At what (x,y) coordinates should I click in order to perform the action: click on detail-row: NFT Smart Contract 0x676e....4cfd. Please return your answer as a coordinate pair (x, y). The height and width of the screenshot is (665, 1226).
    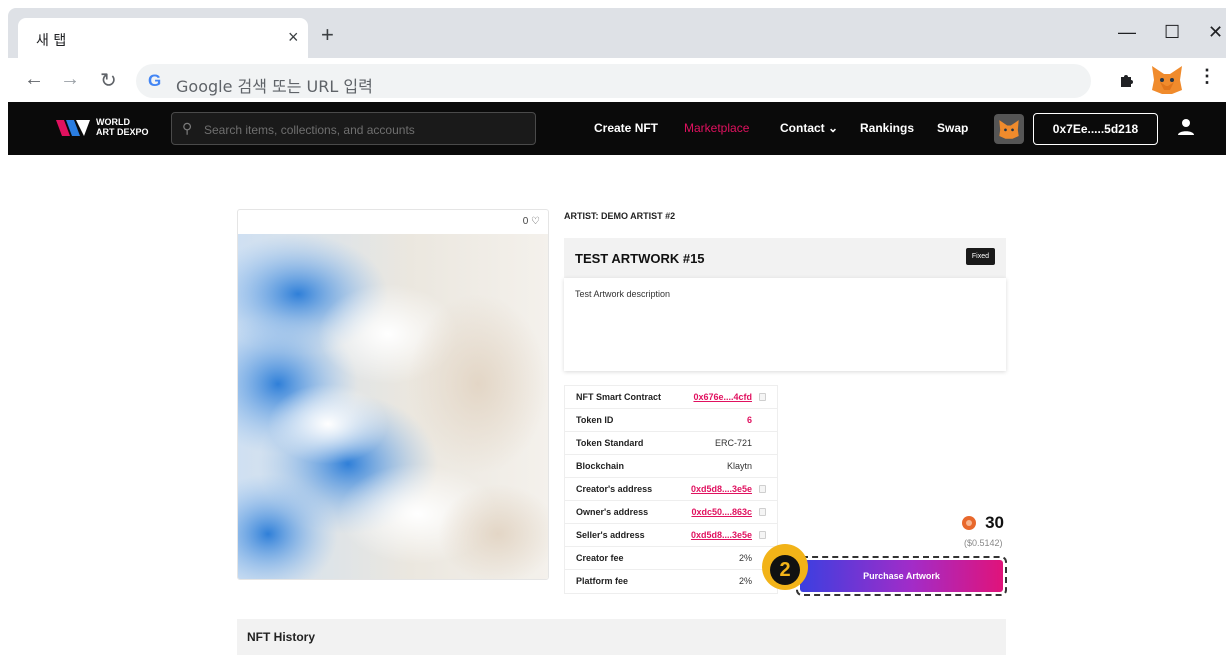
    Looking at the image, I should click on (671, 397).